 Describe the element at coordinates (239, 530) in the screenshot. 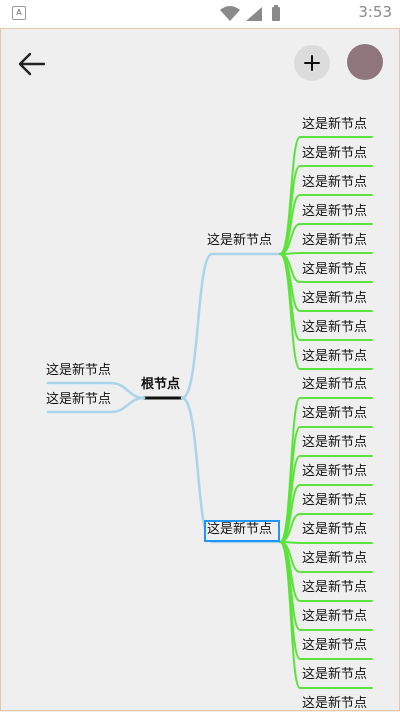

I see `branch-node-2: 这是新节点` at that location.